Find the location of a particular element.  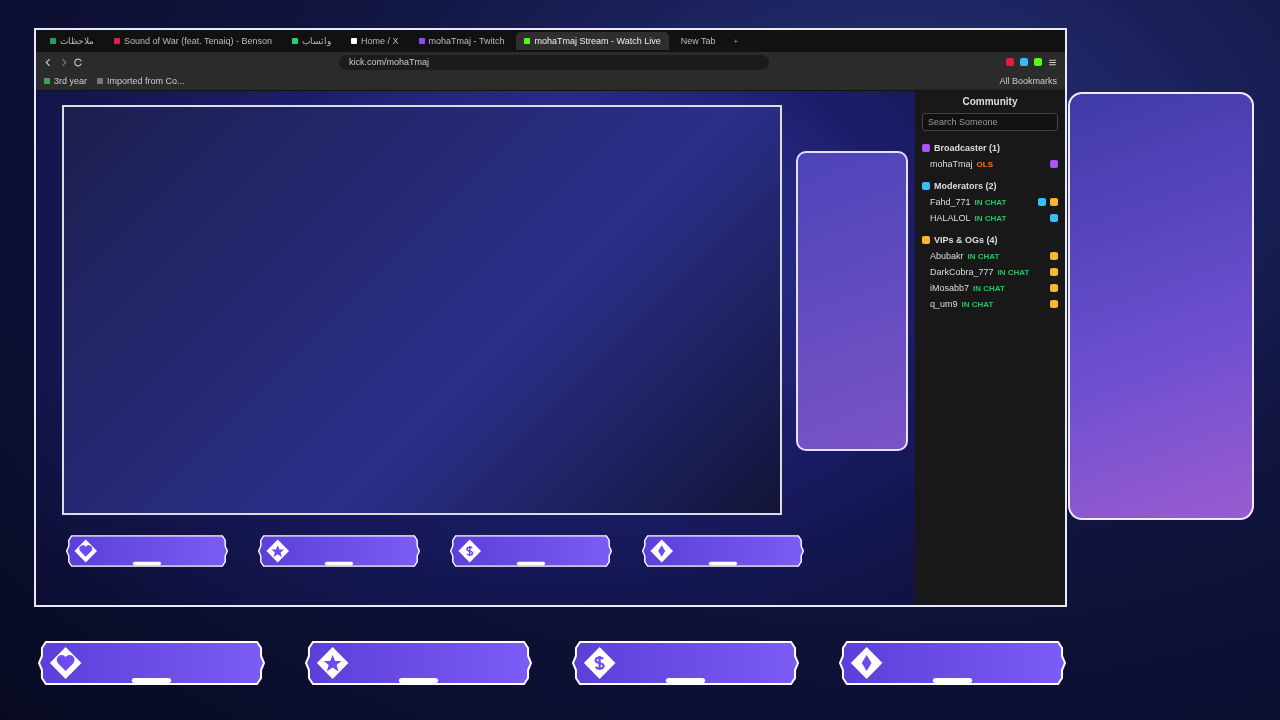

member-name: HALALOL is located at coordinates (950, 218).